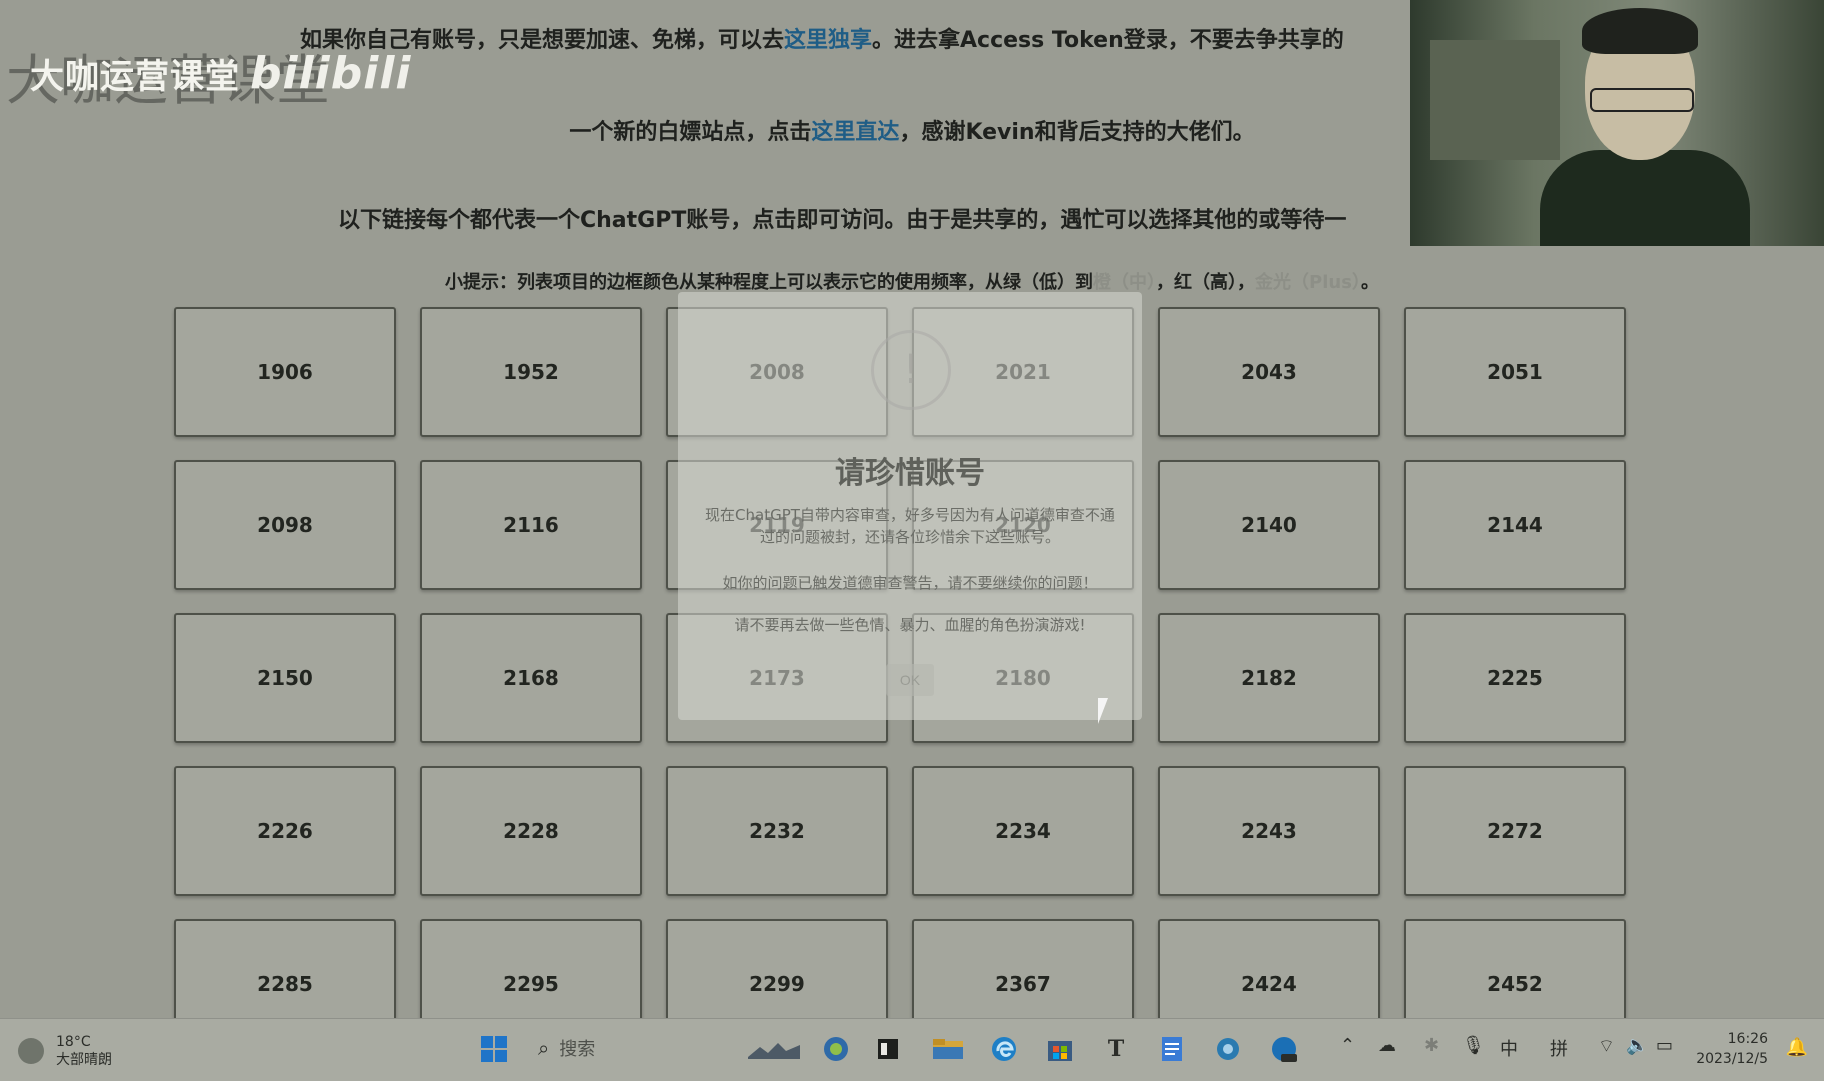 The height and width of the screenshot is (1081, 1824). I want to click on account-card: 1906, so click(285, 372).